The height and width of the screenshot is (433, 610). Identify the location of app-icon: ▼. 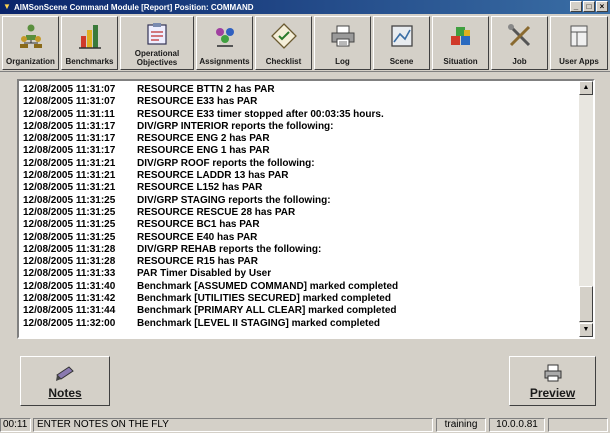
(7, 6).